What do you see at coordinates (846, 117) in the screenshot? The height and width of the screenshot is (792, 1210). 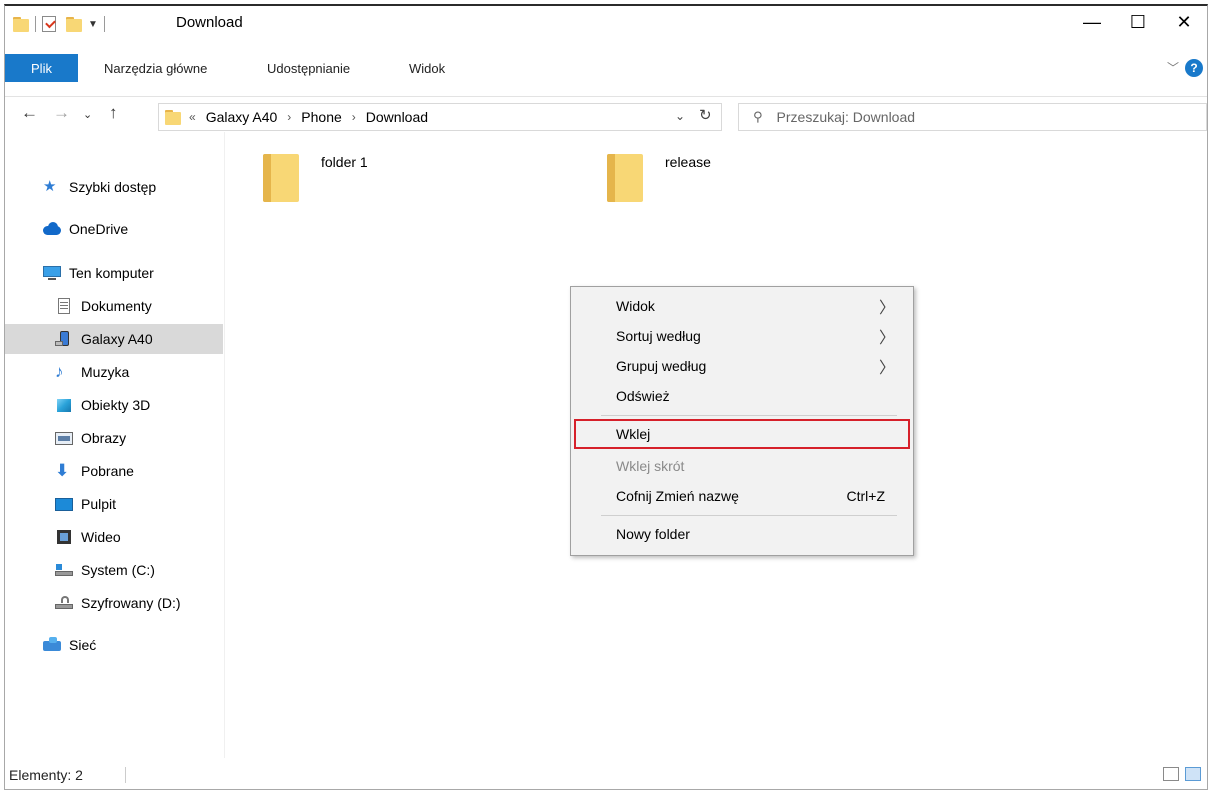 I see `search-placeholder: Przeszukaj: Download` at bounding box center [846, 117].